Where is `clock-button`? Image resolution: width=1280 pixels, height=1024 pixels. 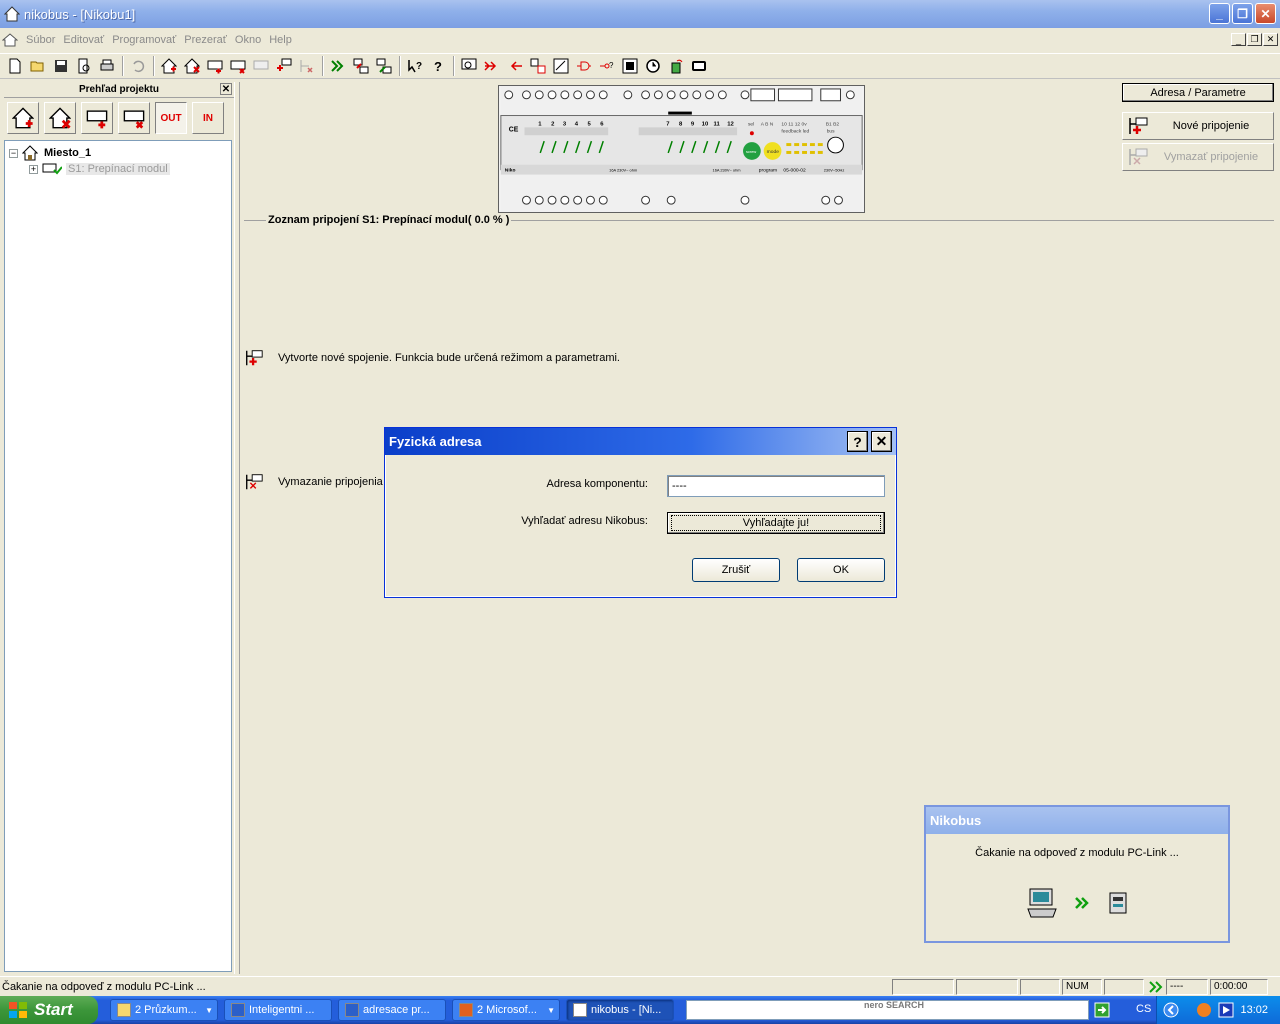
clock-button is located at coordinates (653, 66).